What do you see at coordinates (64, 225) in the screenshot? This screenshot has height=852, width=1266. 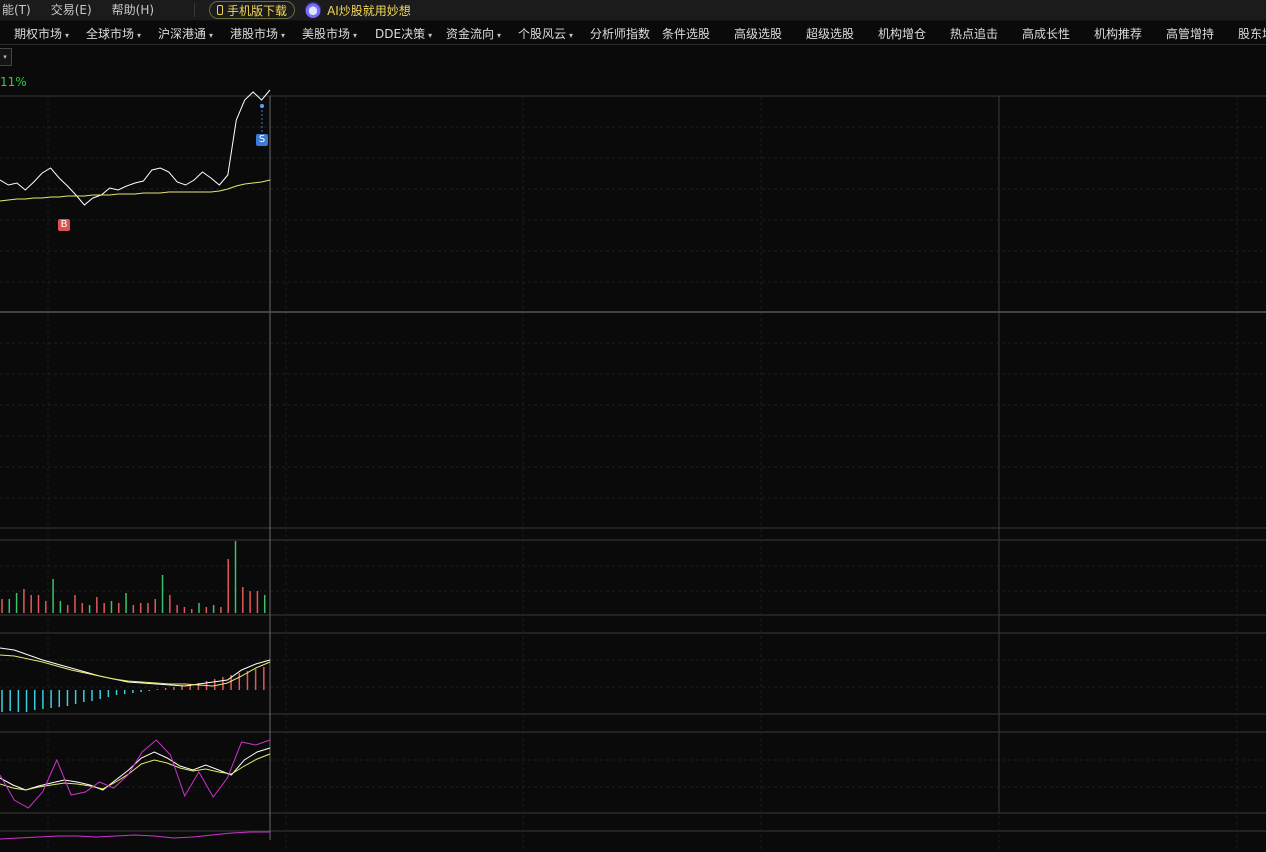 I see `buy-marker: B` at bounding box center [64, 225].